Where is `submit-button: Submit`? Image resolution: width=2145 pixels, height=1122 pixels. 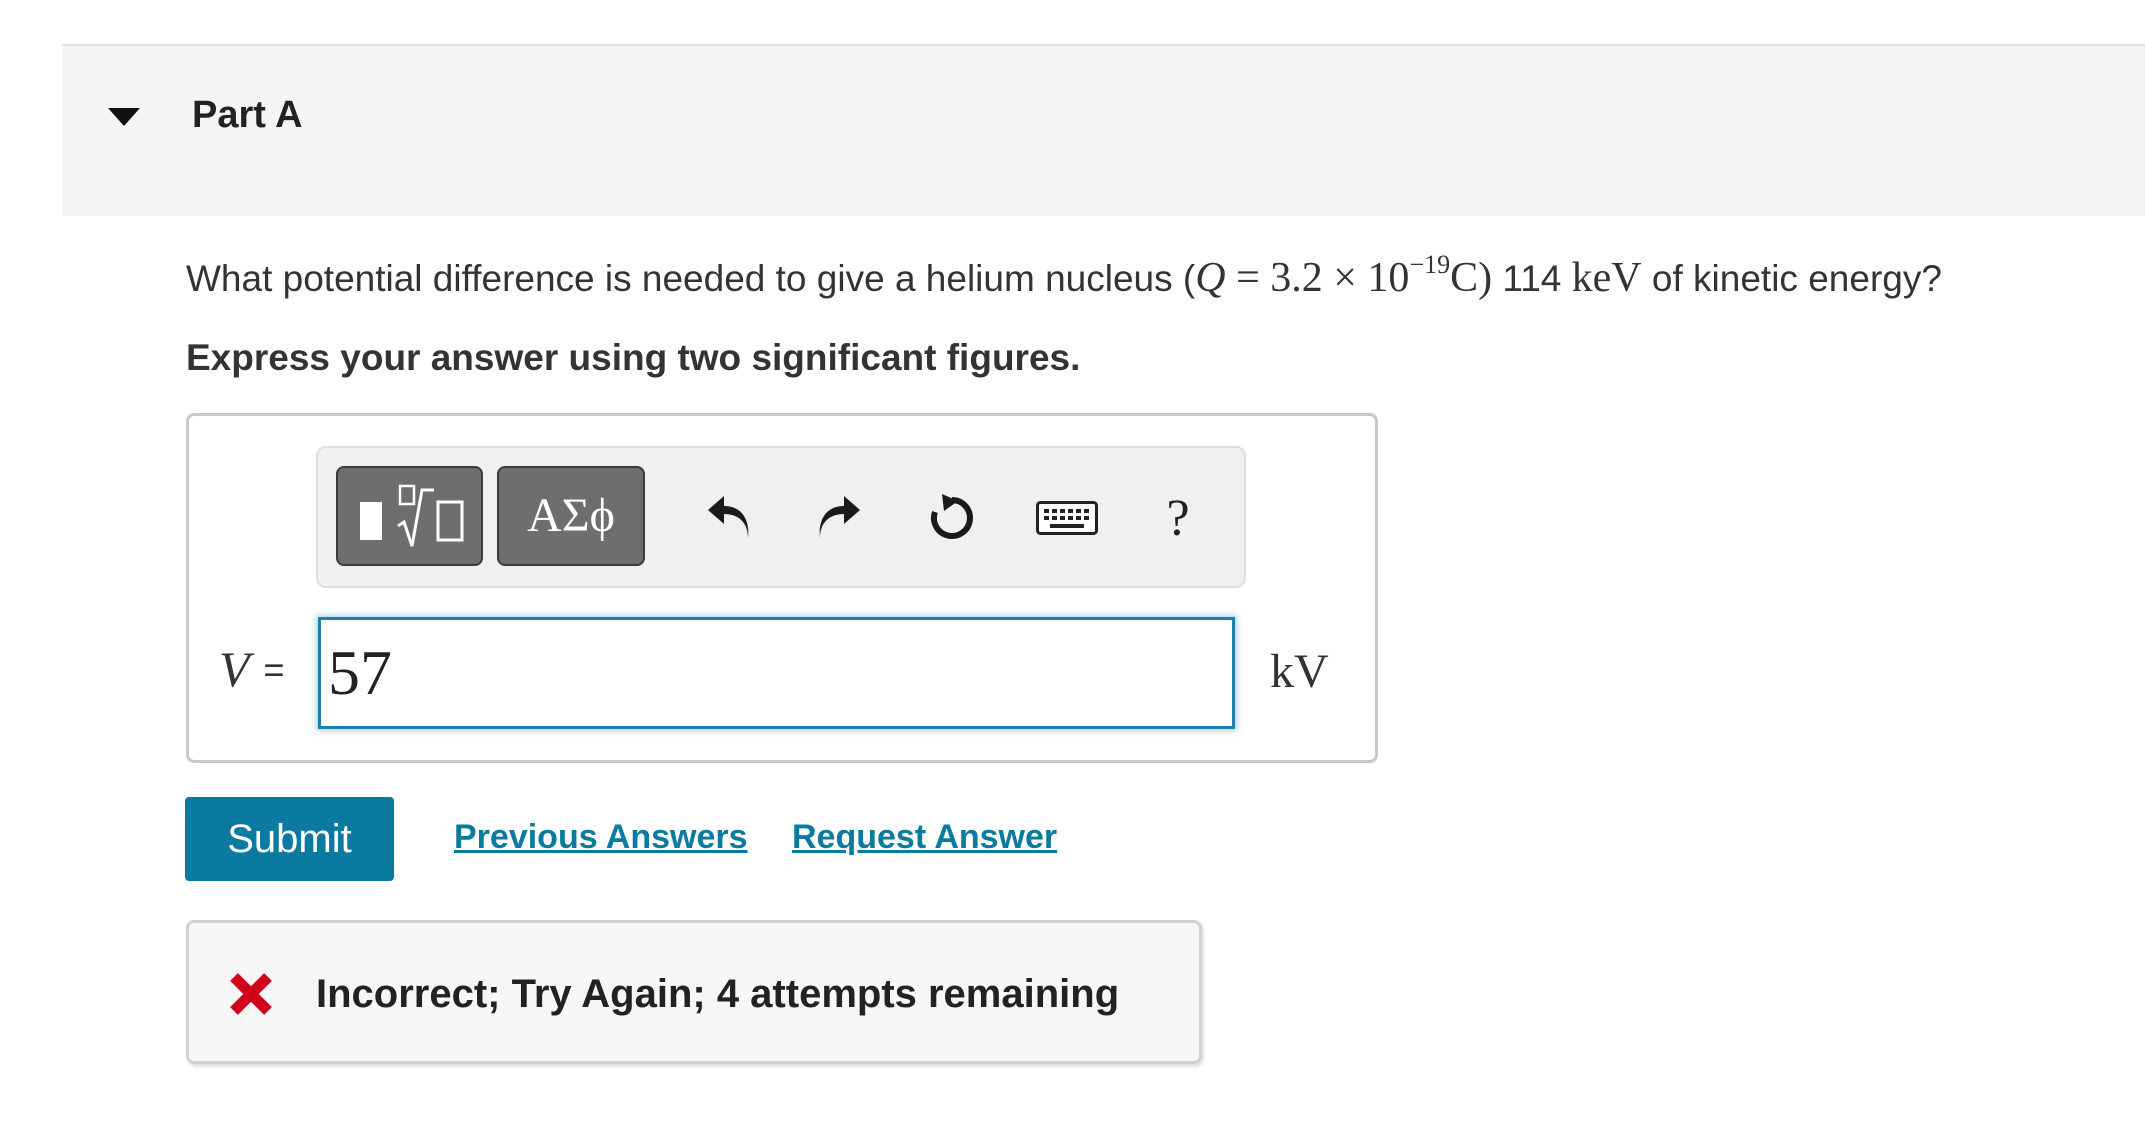 submit-button: Submit is located at coordinates (289, 839).